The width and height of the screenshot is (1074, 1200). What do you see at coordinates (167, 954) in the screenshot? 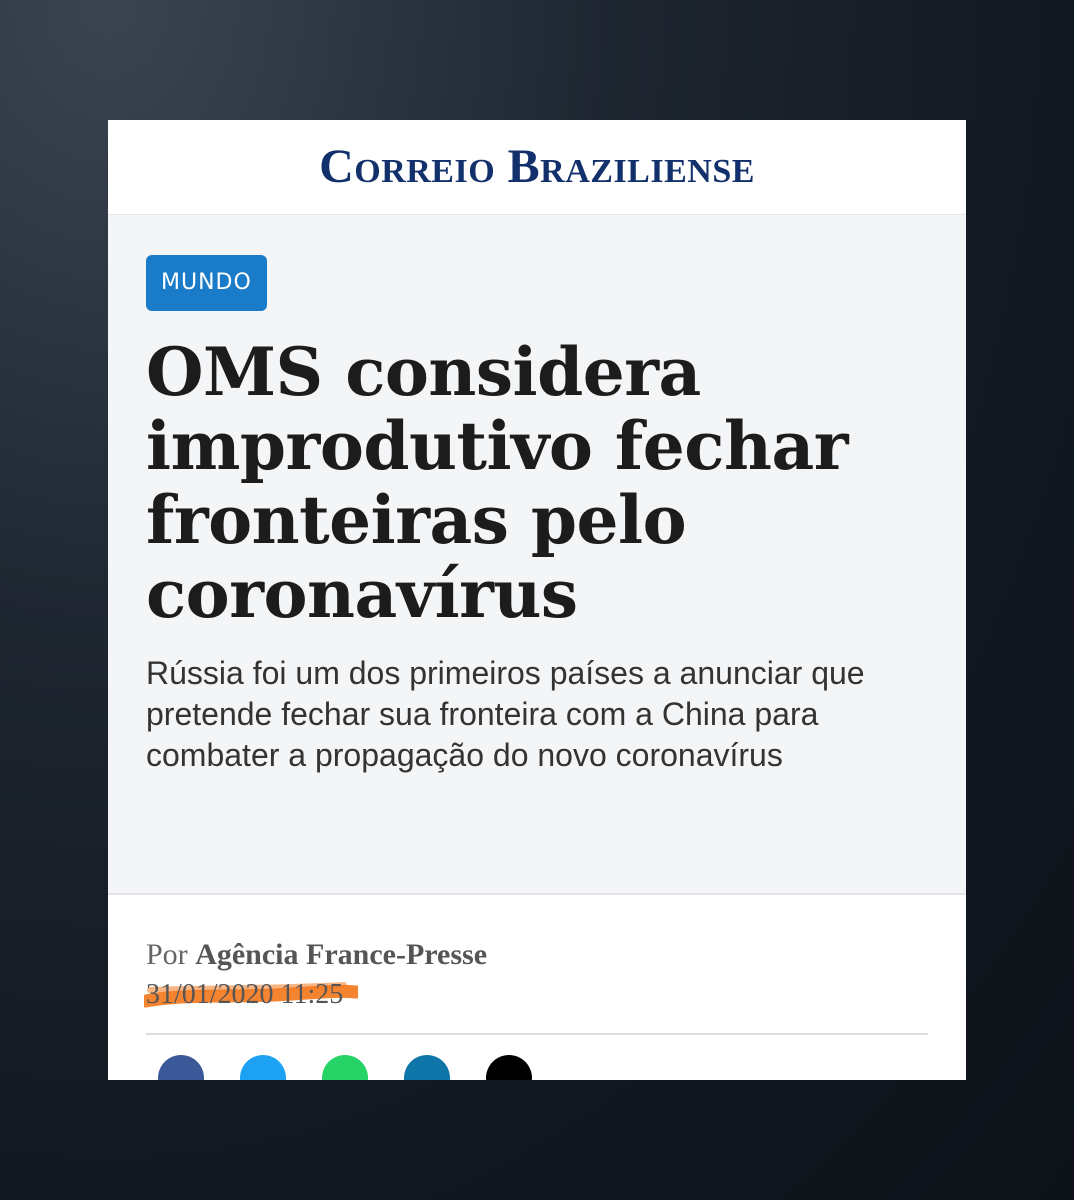
I see `byline-prefix: Por` at bounding box center [167, 954].